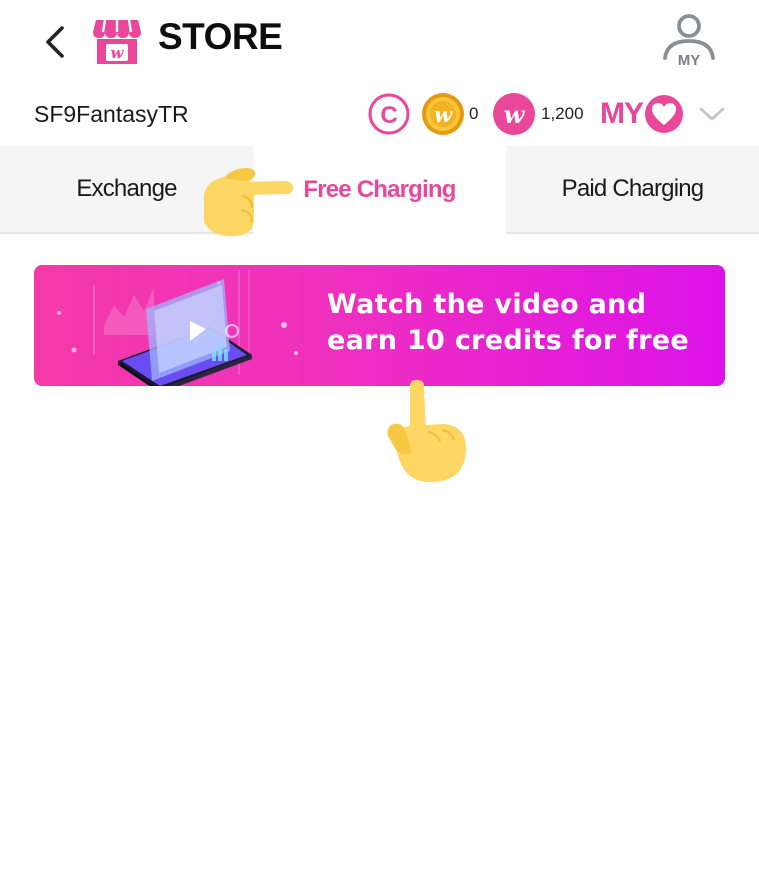 This screenshot has height=870, width=759. Describe the element at coordinates (664, 114) in the screenshot. I see `heart-icon` at that location.